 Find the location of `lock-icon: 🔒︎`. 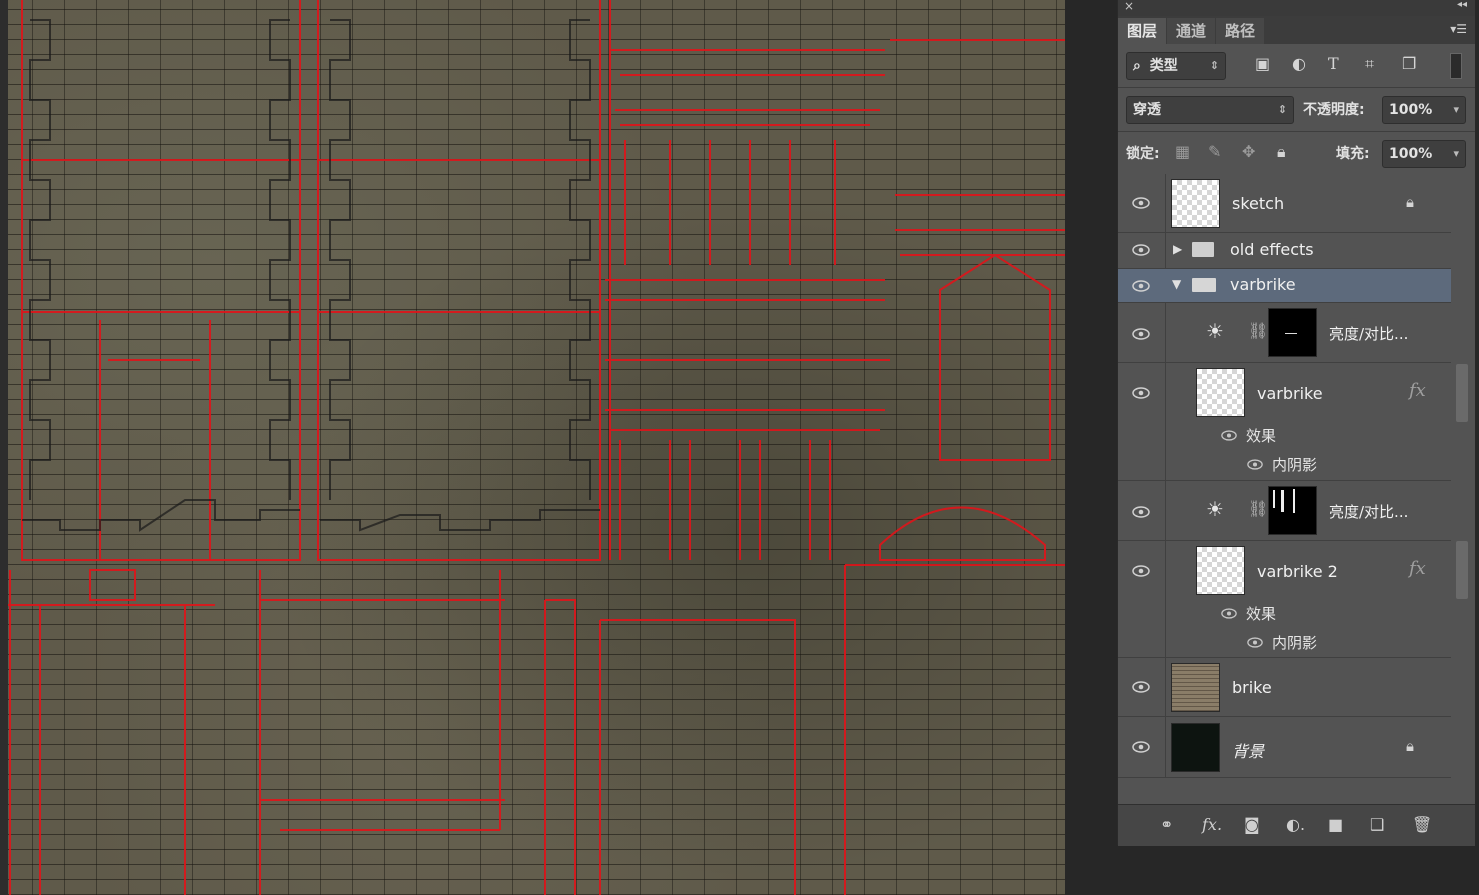

lock-icon: 🔒︎ is located at coordinates (1410, 746).